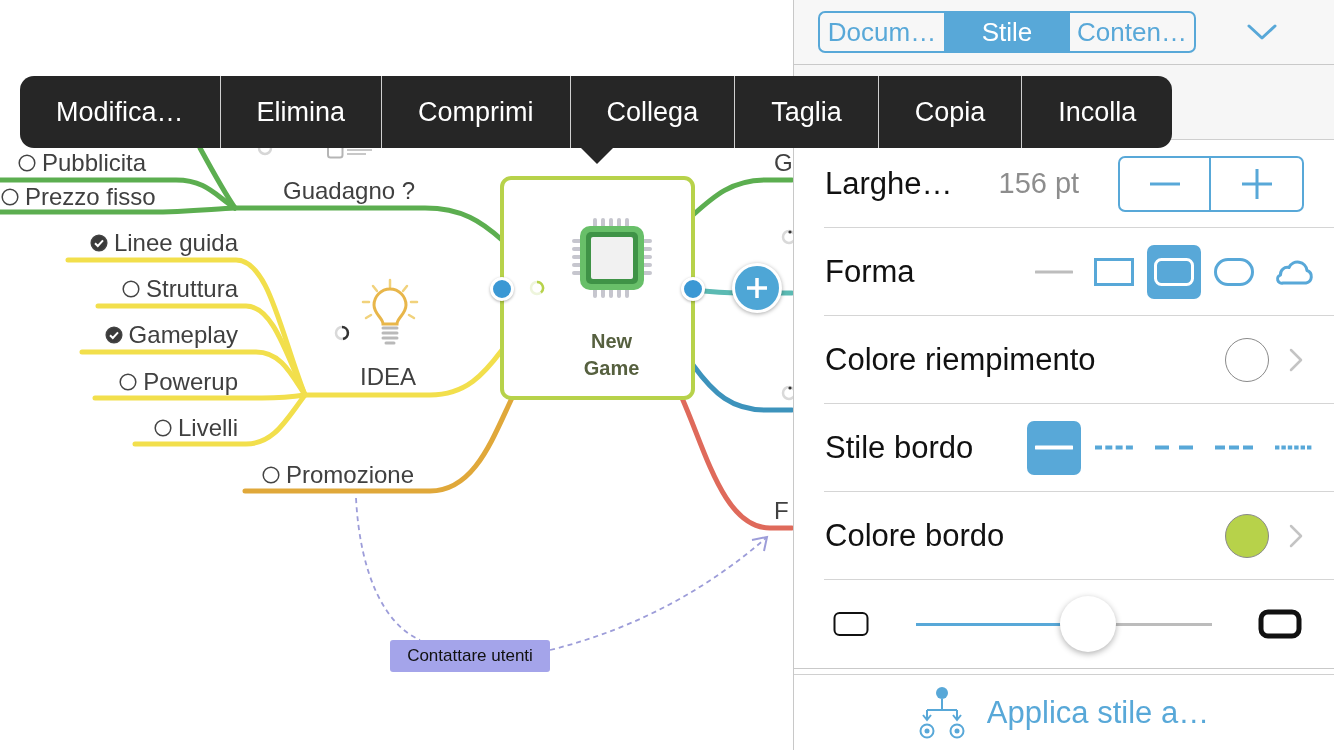  I want to click on topic-label: Struttura, so click(191, 289).